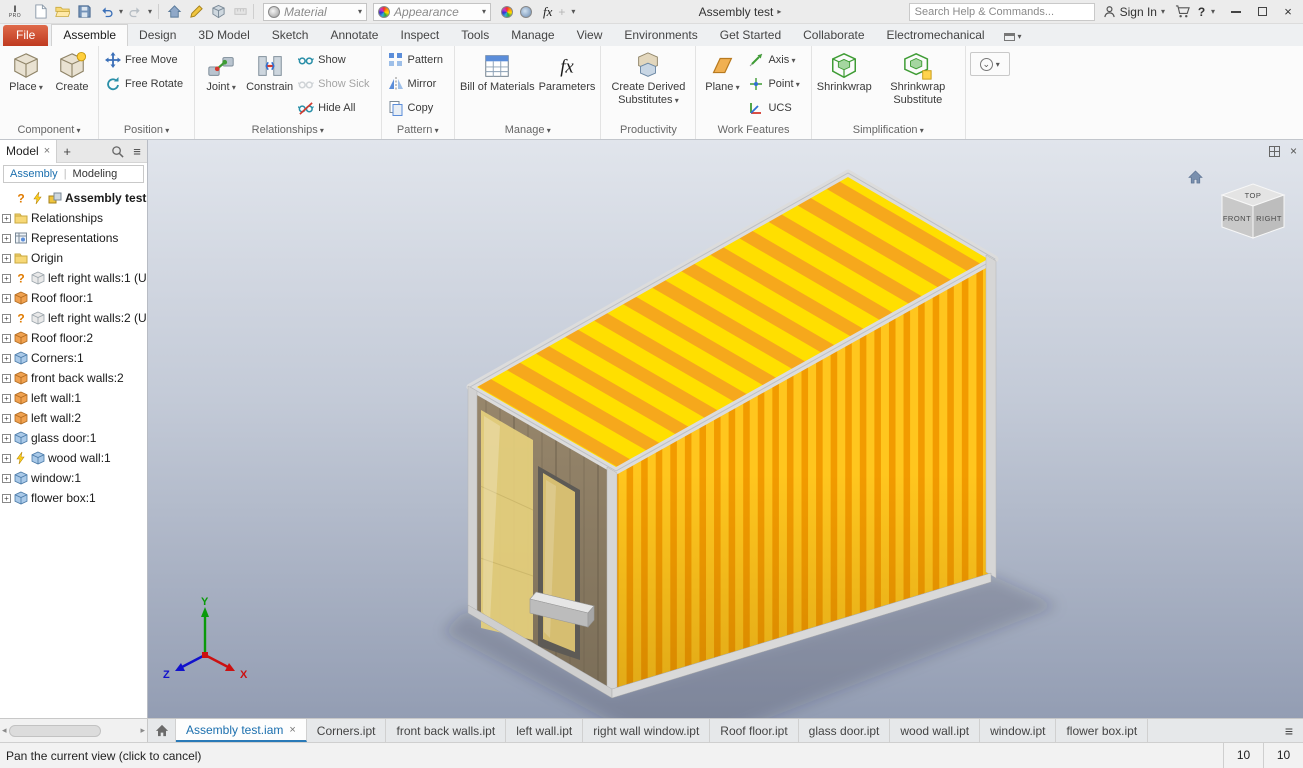 Image resolution: width=1303 pixels, height=768 pixels. What do you see at coordinates (1134, 12) in the screenshot?
I see `sign-in-button: Sign In ▾` at bounding box center [1134, 12].